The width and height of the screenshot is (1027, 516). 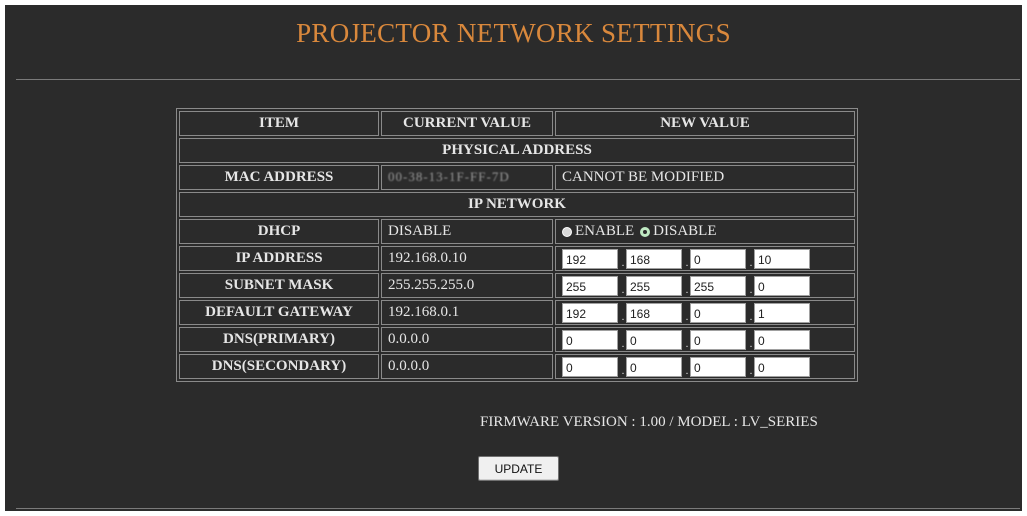 I want to click on section-row-ip: IP NETWORK, so click(x=517, y=204).